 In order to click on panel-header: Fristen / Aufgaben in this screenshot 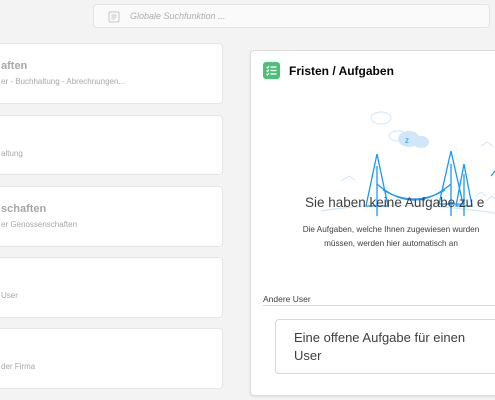, I will do `click(328, 70)`.